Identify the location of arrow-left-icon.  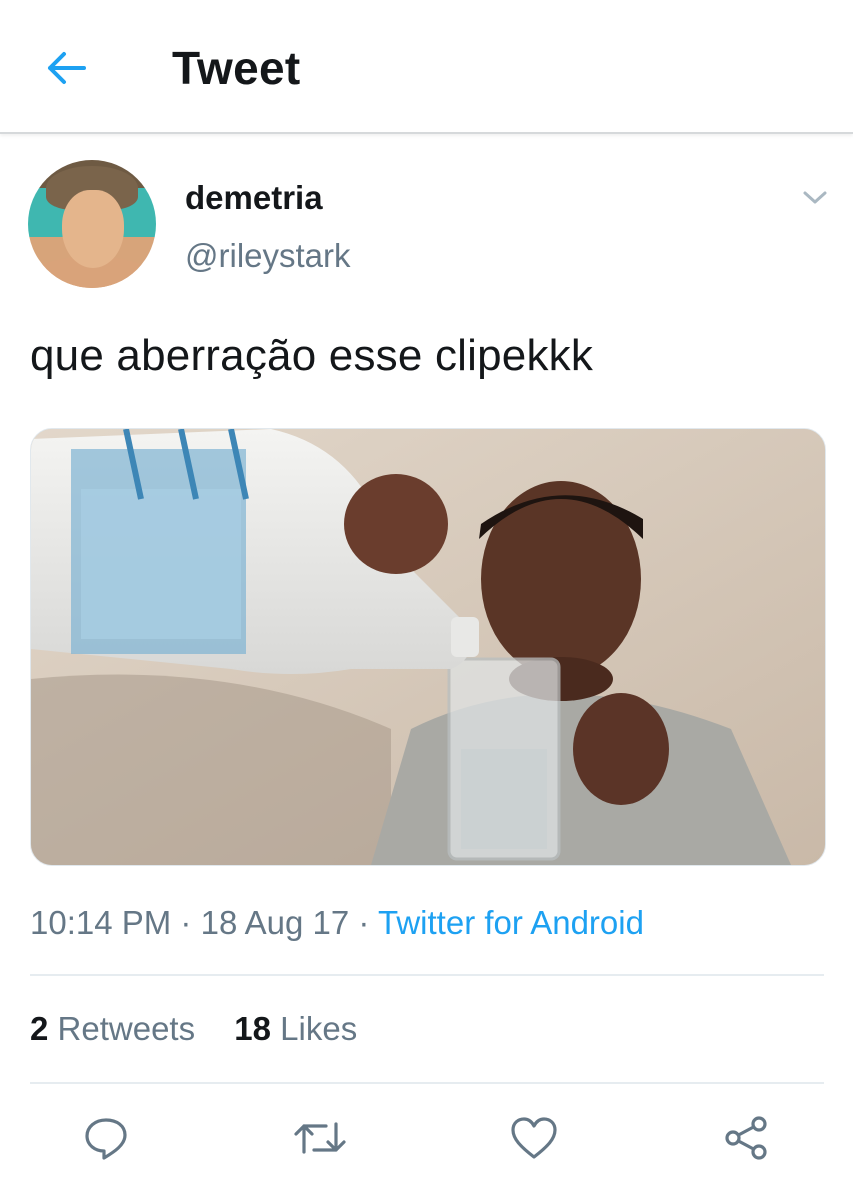
(67, 68).